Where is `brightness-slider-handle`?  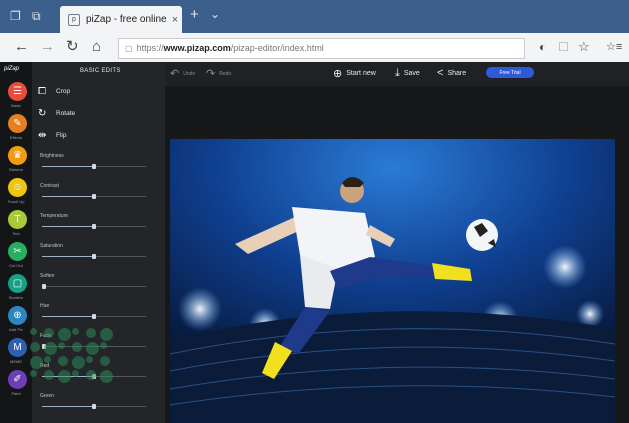 brightness-slider-handle is located at coordinates (94, 166).